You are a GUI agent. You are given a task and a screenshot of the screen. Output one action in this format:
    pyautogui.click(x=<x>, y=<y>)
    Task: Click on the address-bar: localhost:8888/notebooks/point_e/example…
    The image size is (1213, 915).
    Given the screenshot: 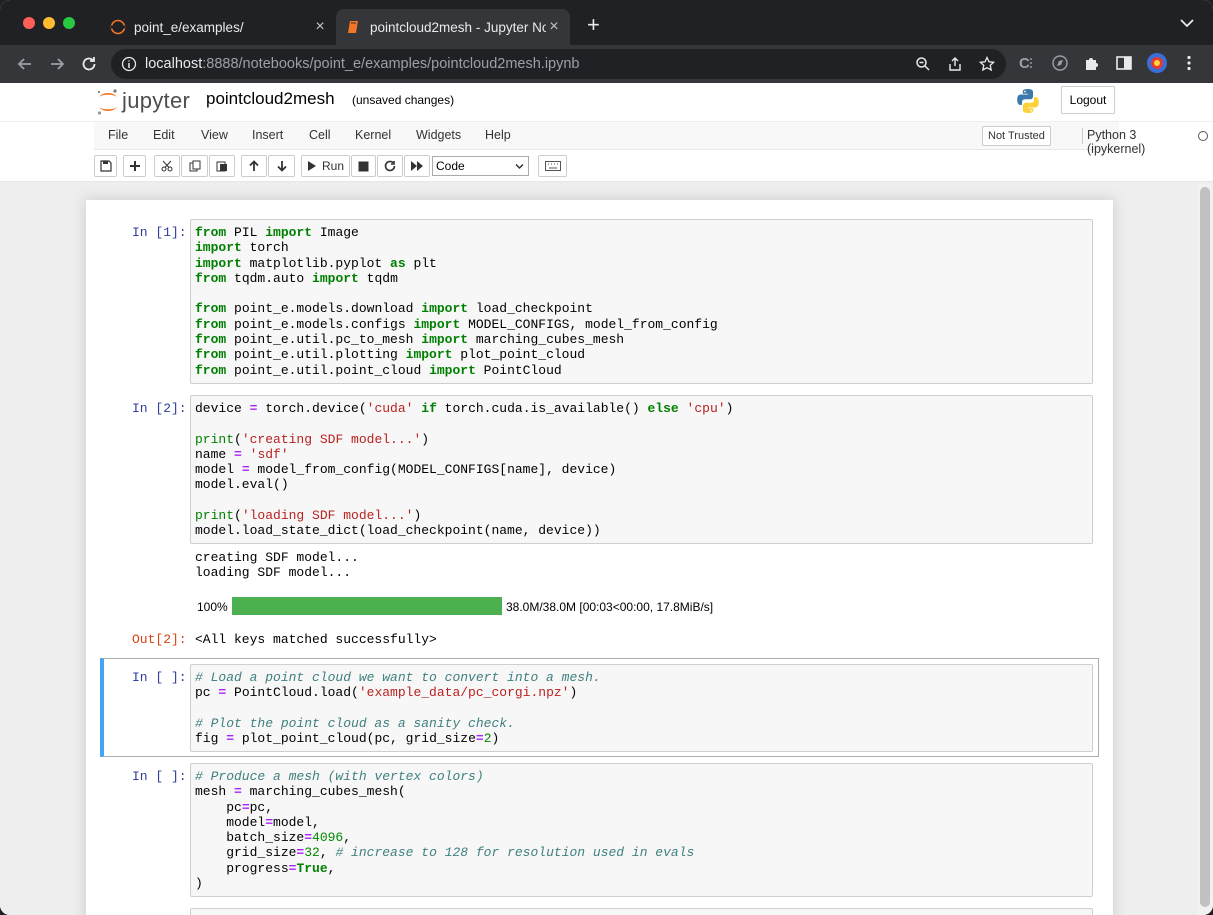 What is the action you would take?
    pyautogui.click(x=558, y=64)
    